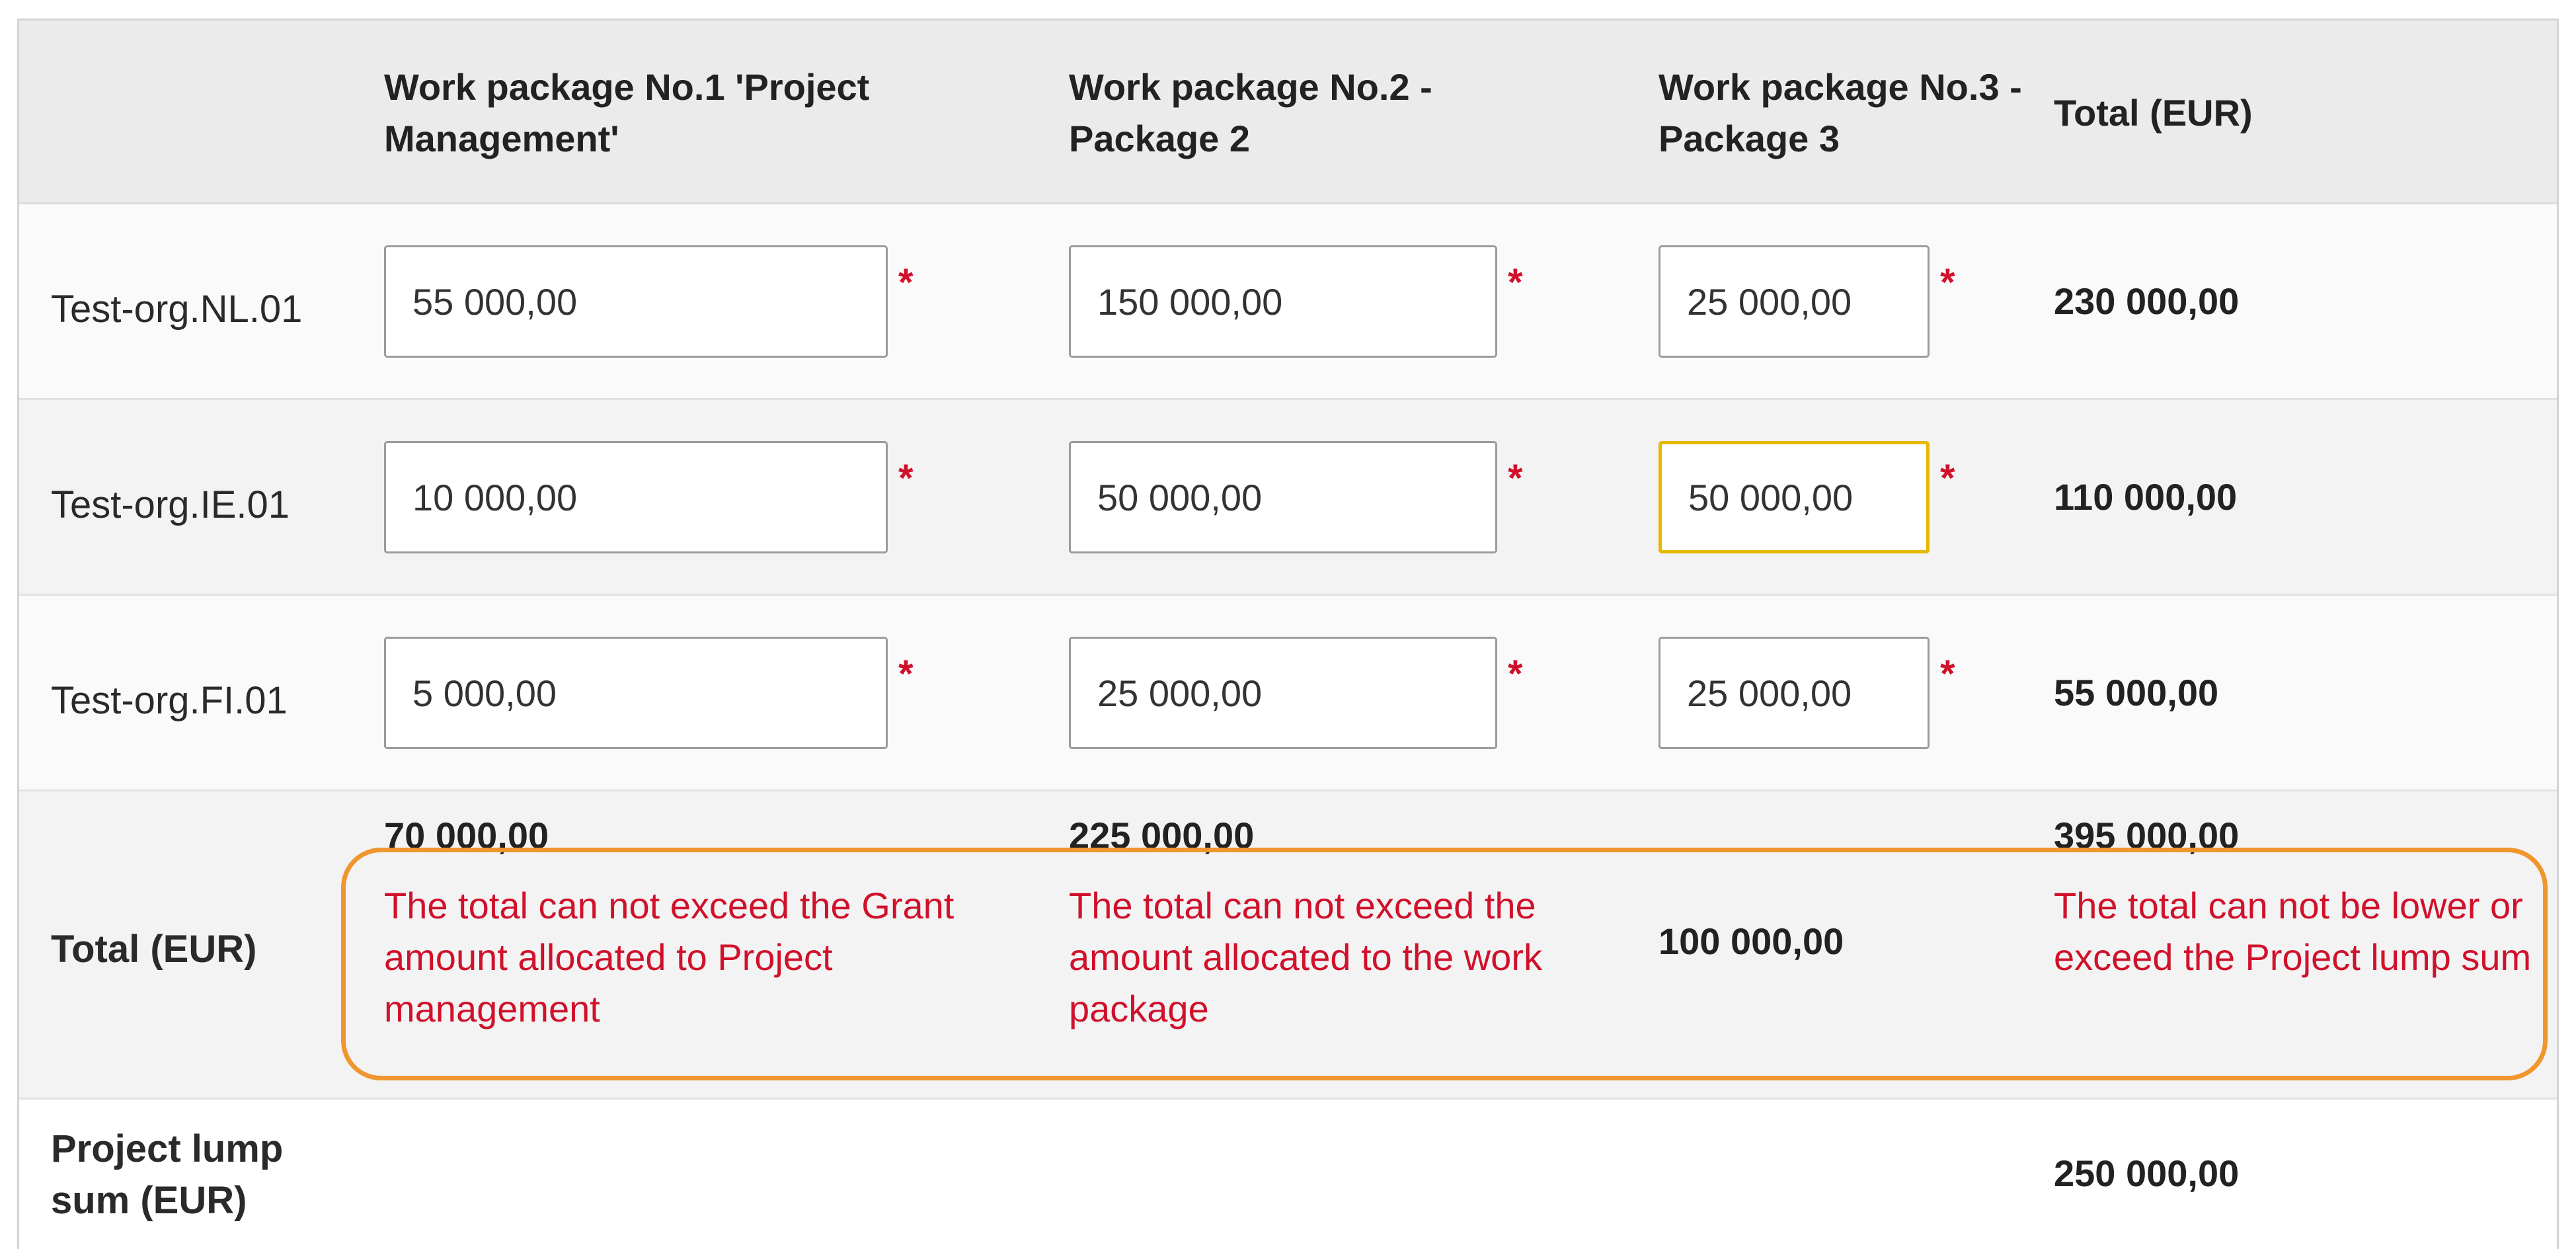 This screenshot has width=2576, height=1249. Describe the element at coordinates (2146, 497) in the screenshot. I see `row-total-value: 110 000,00` at that location.